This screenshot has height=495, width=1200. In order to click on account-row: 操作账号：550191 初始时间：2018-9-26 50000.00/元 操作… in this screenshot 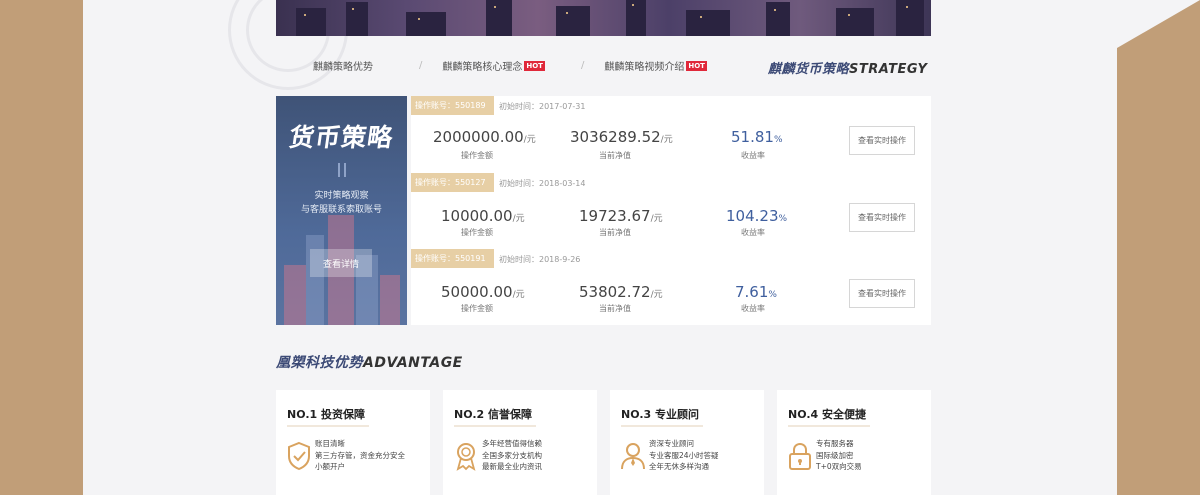, I will do `click(671, 287)`.